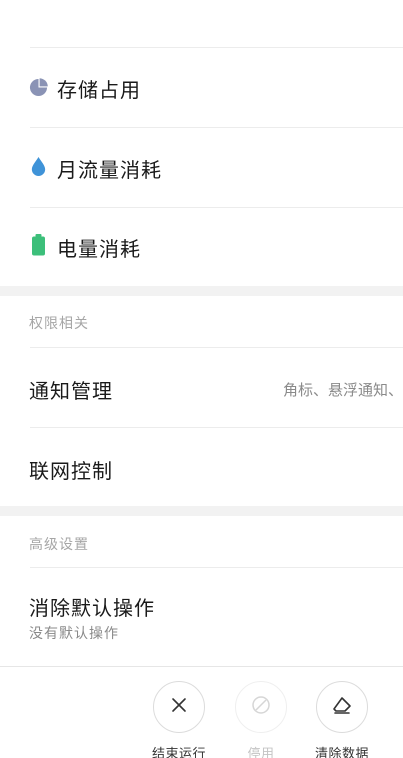 This screenshot has height=758, width=403. What do you see at coordinates (99, 249) in the screenshot?
I see `battery-usage-label: 电量消耗` at bounding box center [99, 249].